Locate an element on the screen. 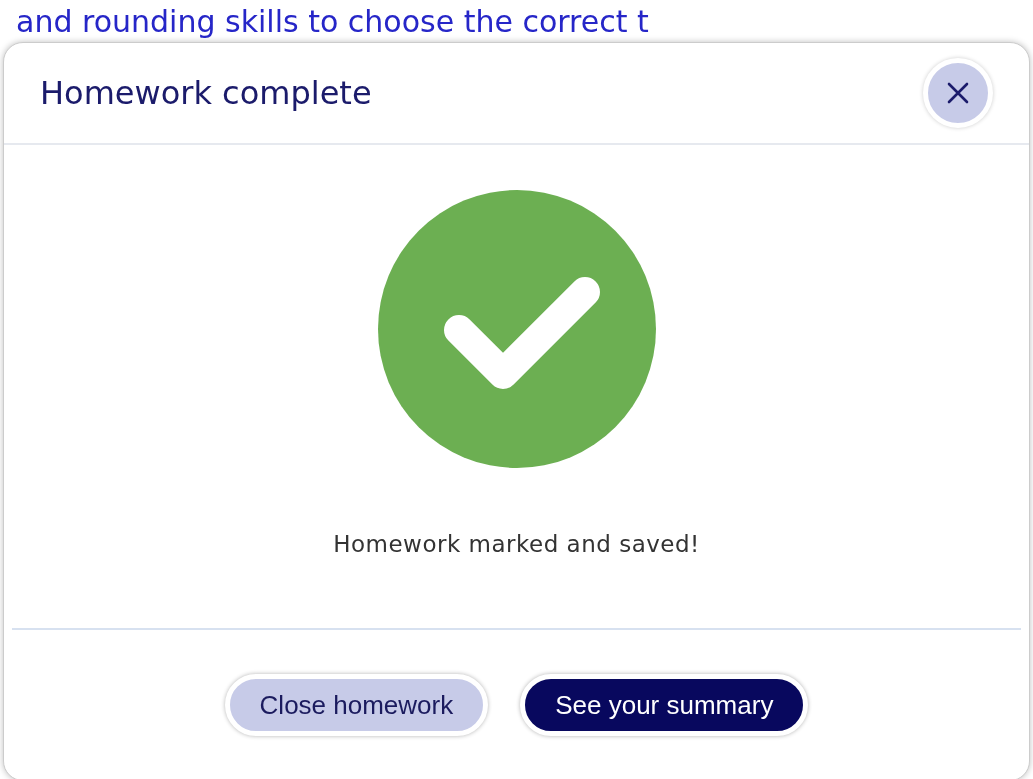  status-message: Homework marked and saved! is located at coordinates (516, 544).